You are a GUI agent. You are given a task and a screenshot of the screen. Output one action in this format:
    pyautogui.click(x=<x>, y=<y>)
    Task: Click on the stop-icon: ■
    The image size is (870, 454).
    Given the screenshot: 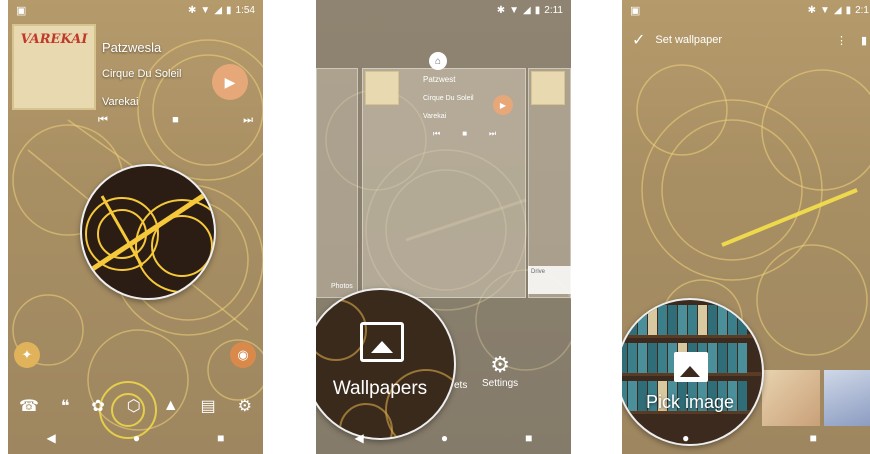 What is the action you would take?
    pyautogui.click(x=175, y=120)
    